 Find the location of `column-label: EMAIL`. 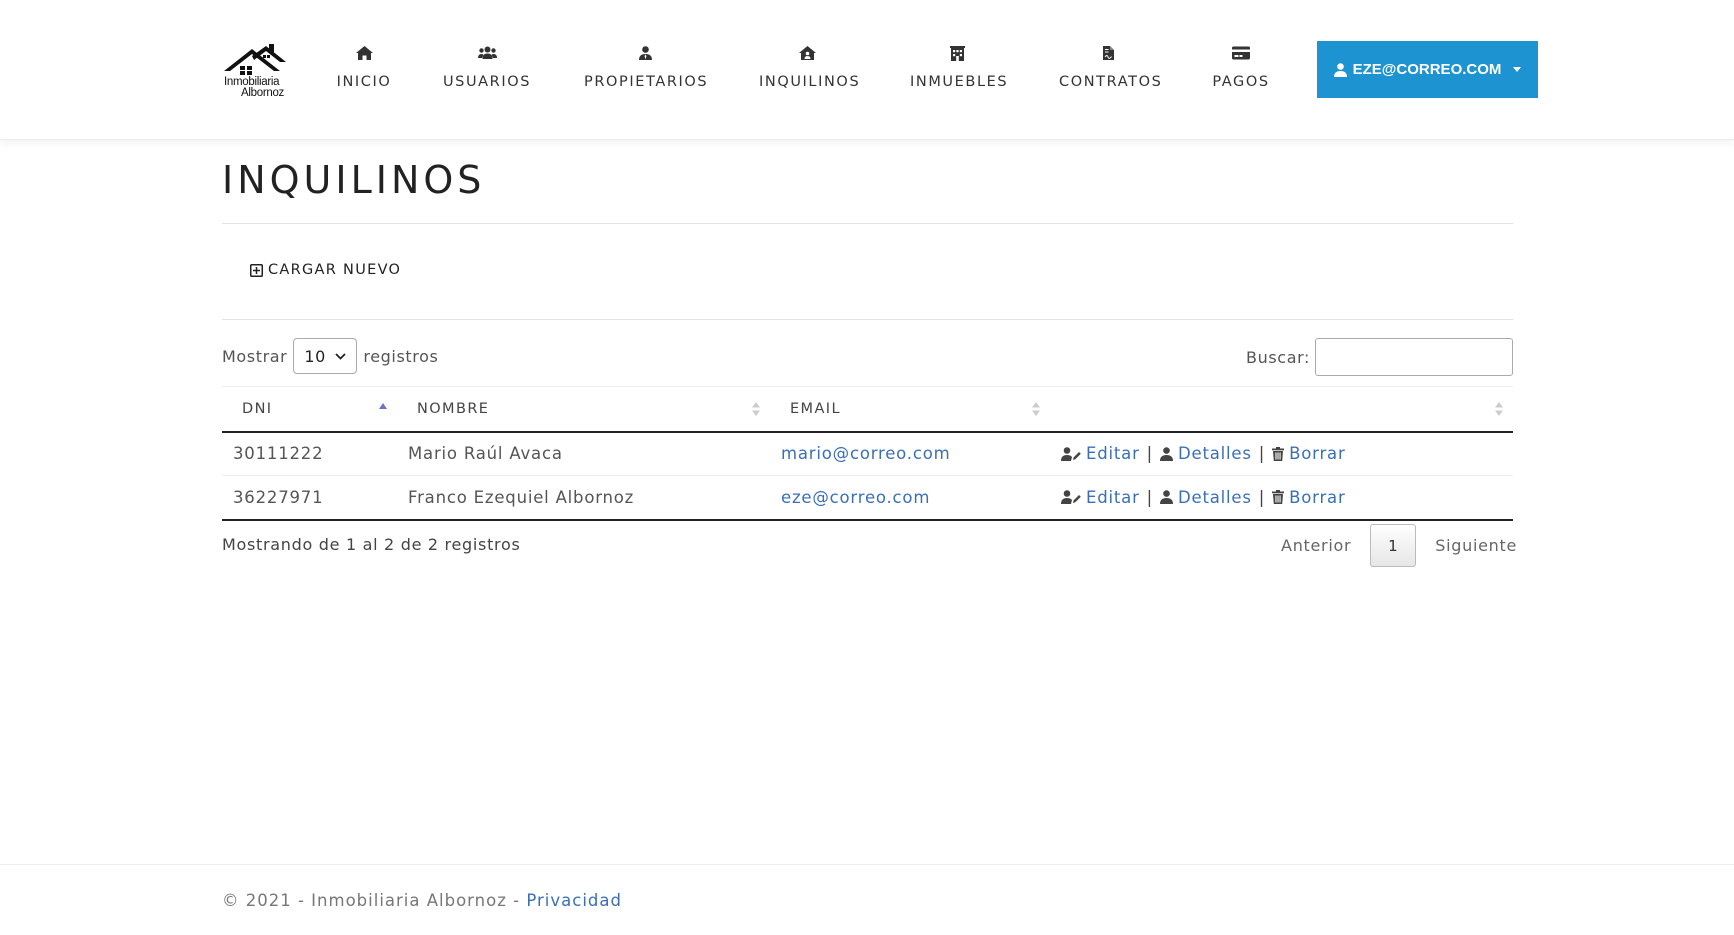

column-label: EMAIL is located at coordinates (815, 408).